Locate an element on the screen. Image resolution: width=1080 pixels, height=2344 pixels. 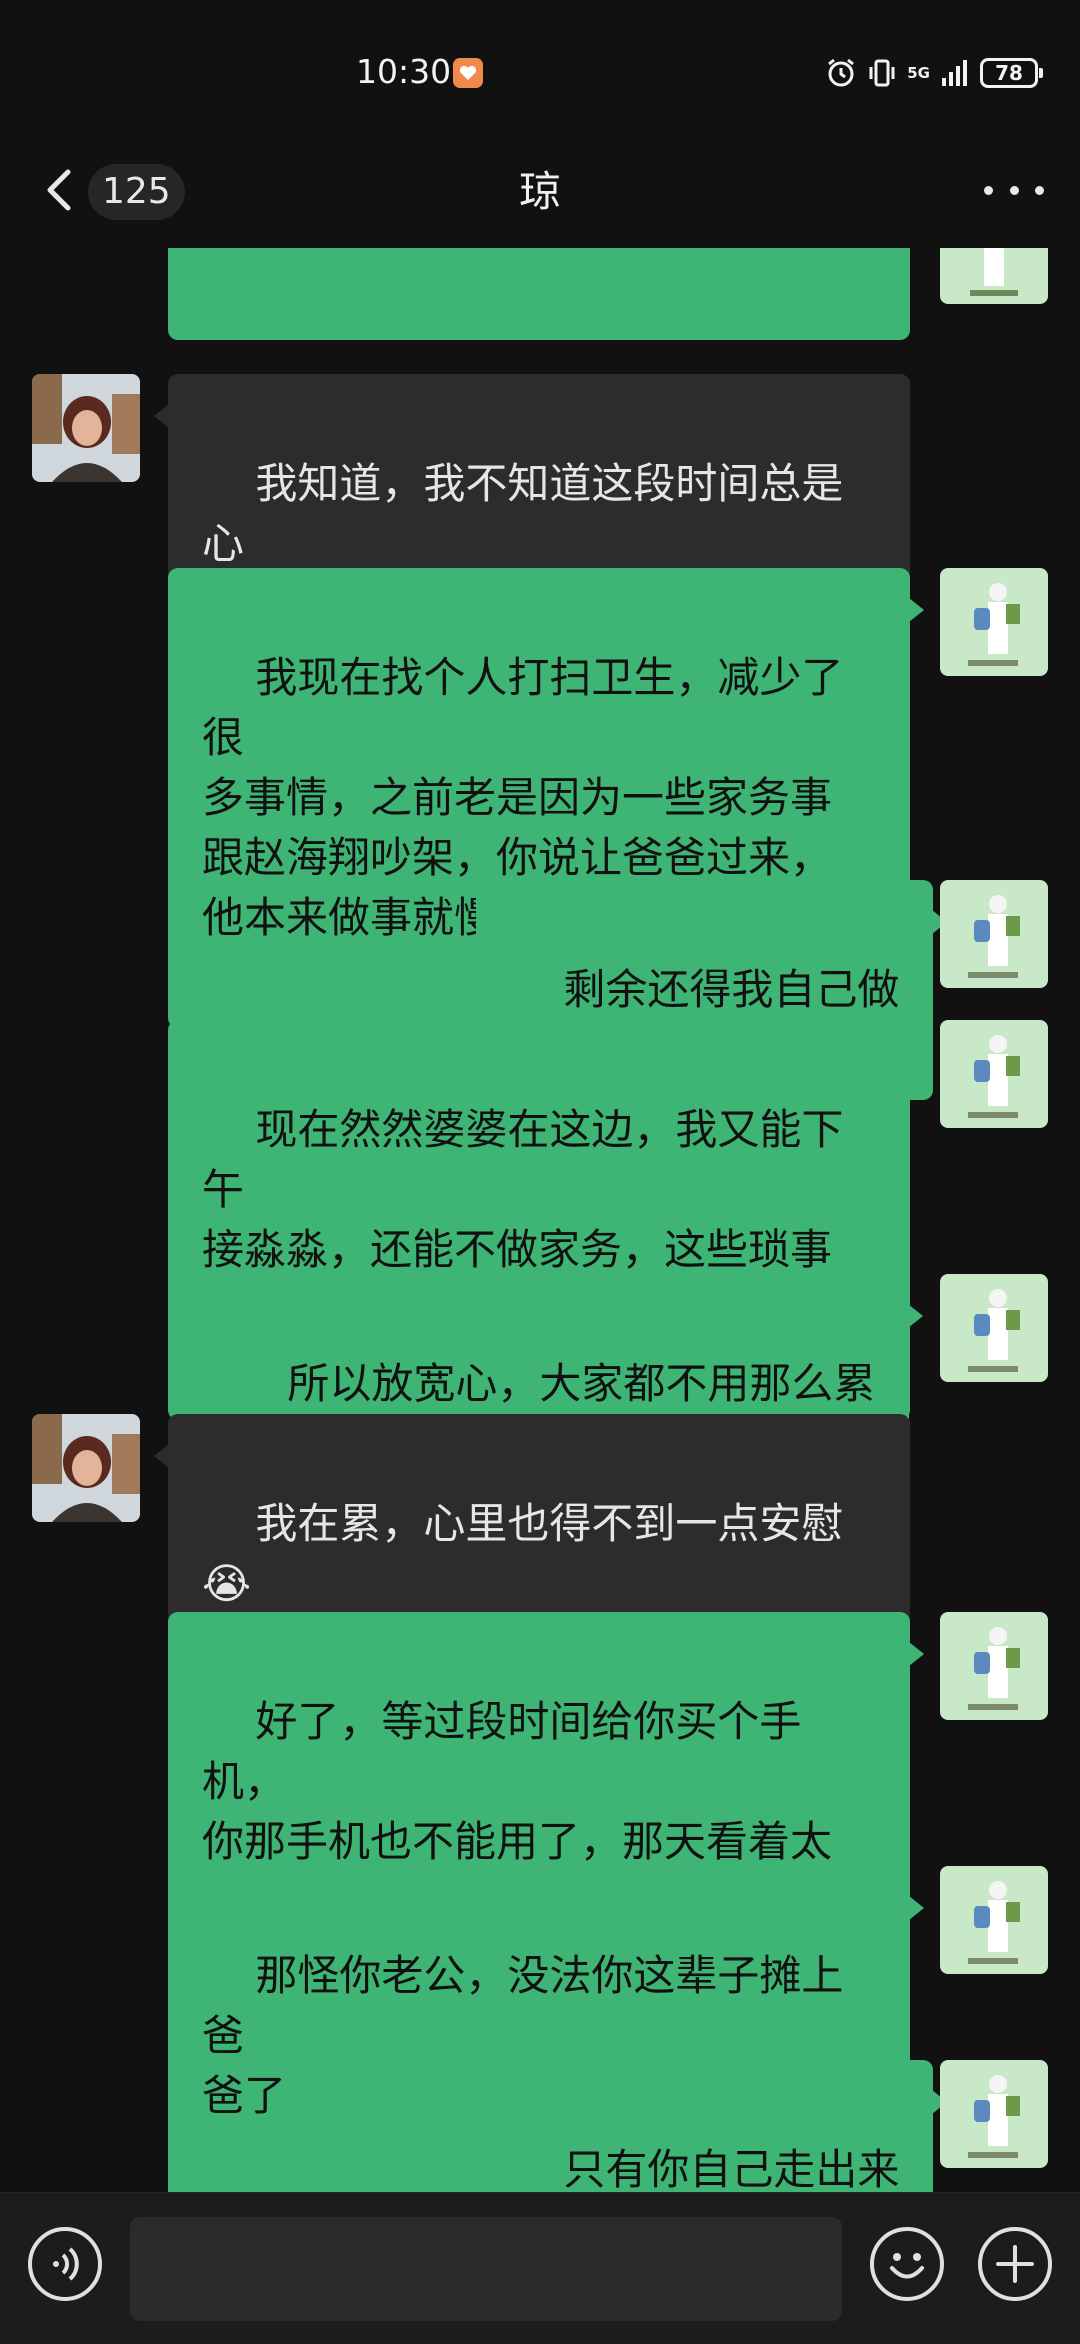
chevron-left-icon is located at coordinates (59, 190).